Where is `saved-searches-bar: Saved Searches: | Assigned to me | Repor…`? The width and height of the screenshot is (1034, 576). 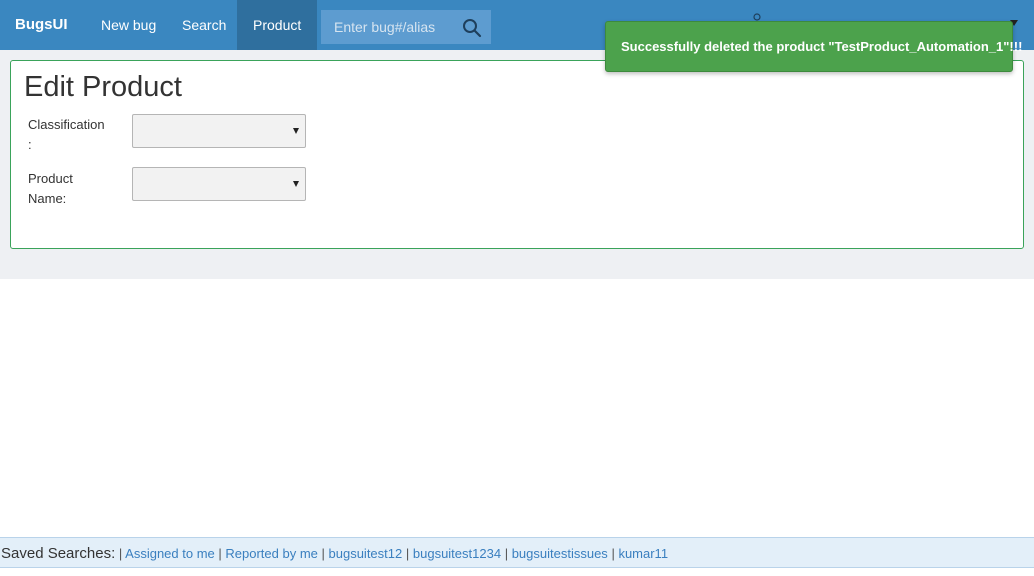 saved-searches-bar: Saved Searches: | Assigned to me | Repor… is located at coordinates (517, 552).